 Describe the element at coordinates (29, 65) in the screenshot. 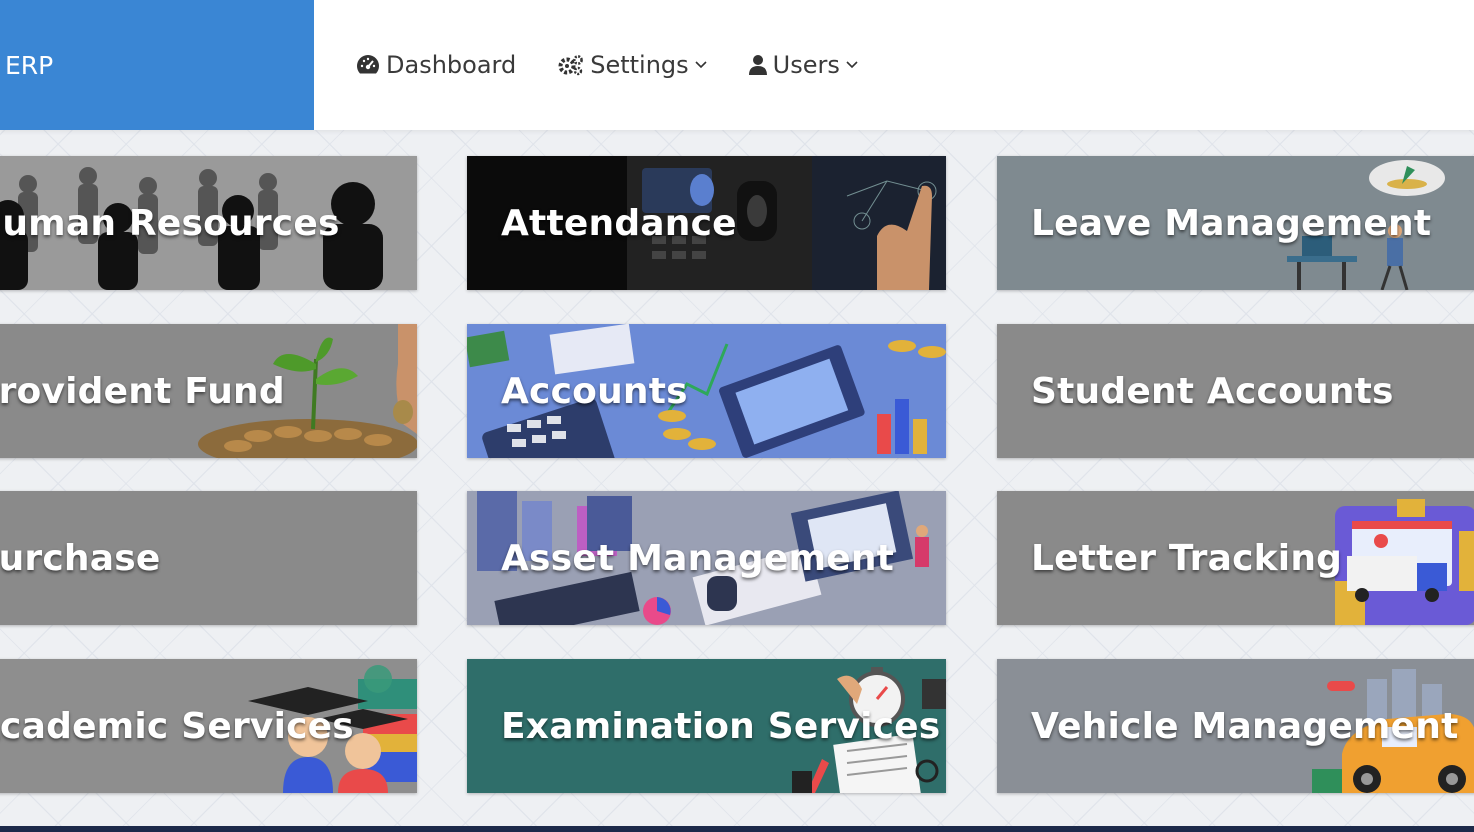

I see `brand-name: ERP` at that location.